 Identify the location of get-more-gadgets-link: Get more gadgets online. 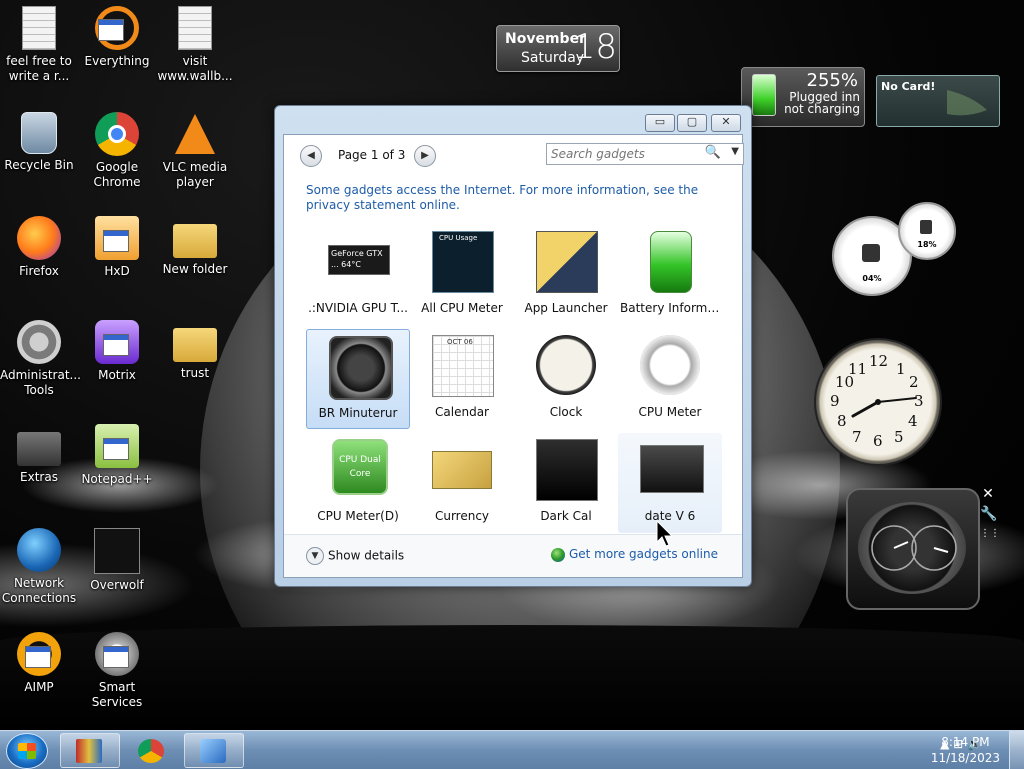
(634, 554).